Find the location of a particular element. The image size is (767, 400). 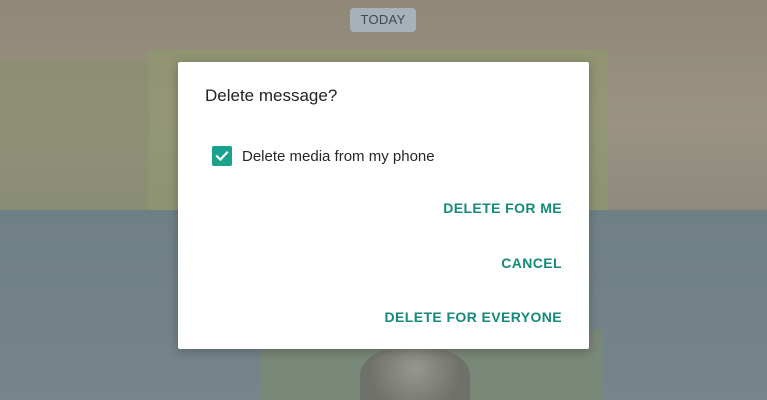

checkbox-label: Delete media from my phone is located at coordinates (338, 156).